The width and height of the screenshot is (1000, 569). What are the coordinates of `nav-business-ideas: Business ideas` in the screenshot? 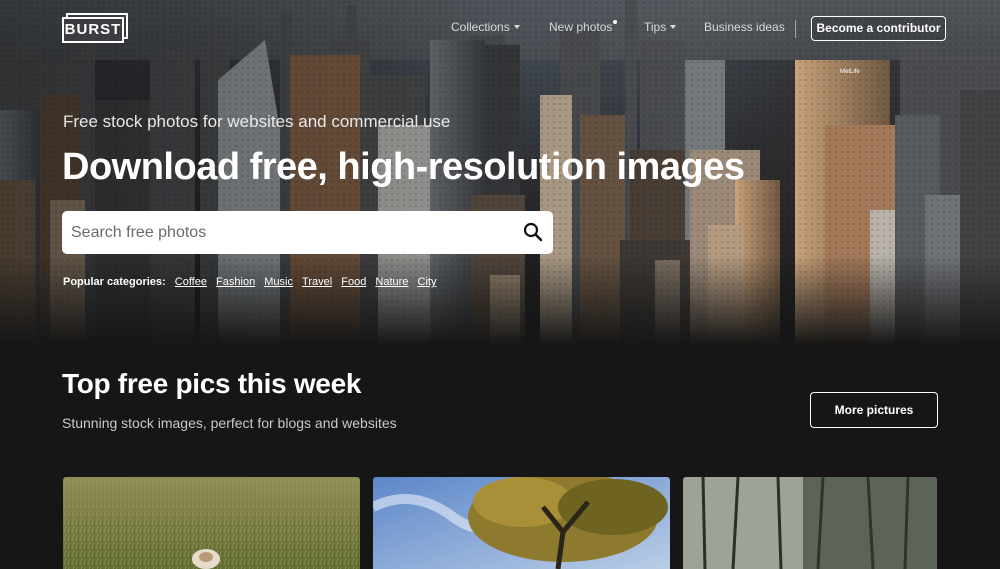 It's located at (744, 27).